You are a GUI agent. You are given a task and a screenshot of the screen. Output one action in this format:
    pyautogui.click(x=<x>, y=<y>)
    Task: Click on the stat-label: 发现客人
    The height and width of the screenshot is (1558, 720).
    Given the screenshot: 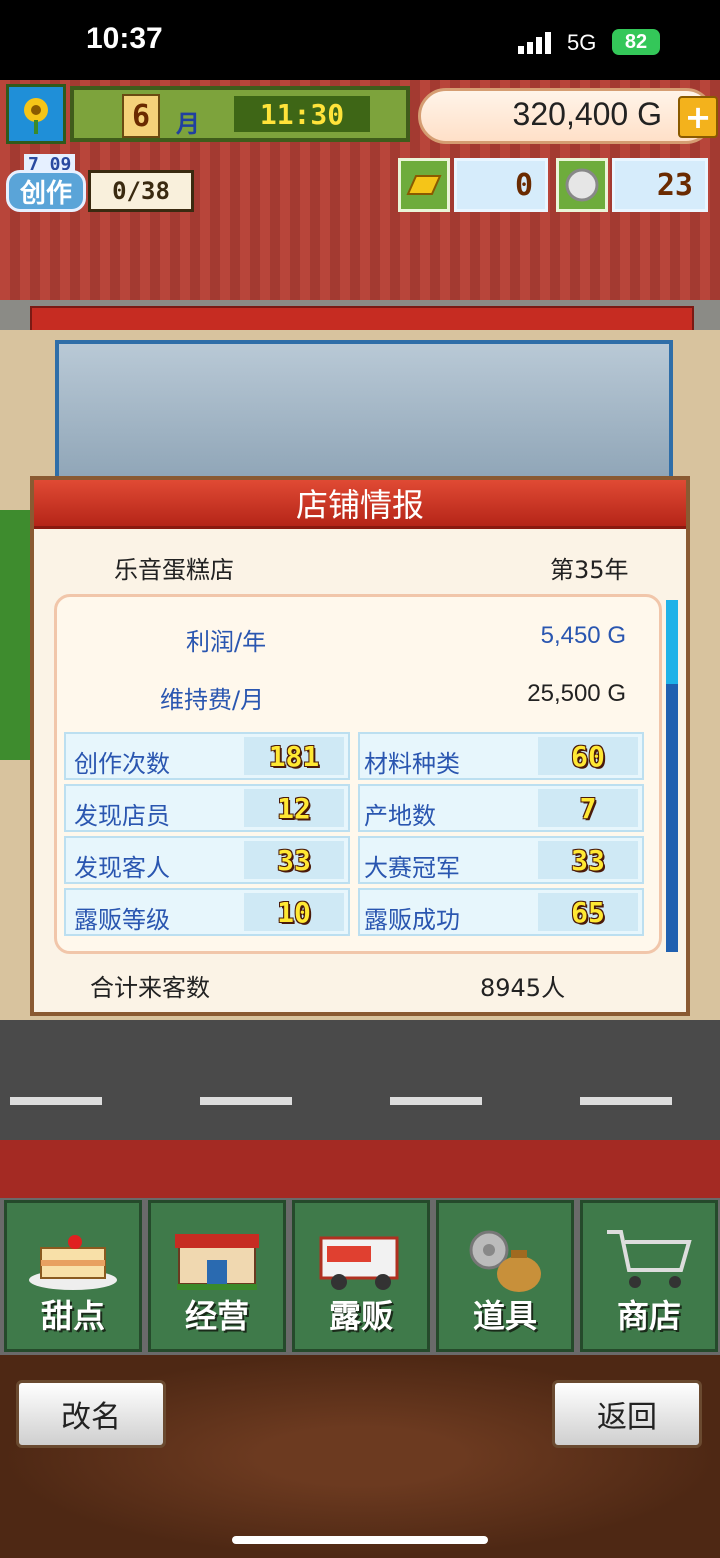 What is the action you would take?
    pyautogui.click(x=122, y=868)
    